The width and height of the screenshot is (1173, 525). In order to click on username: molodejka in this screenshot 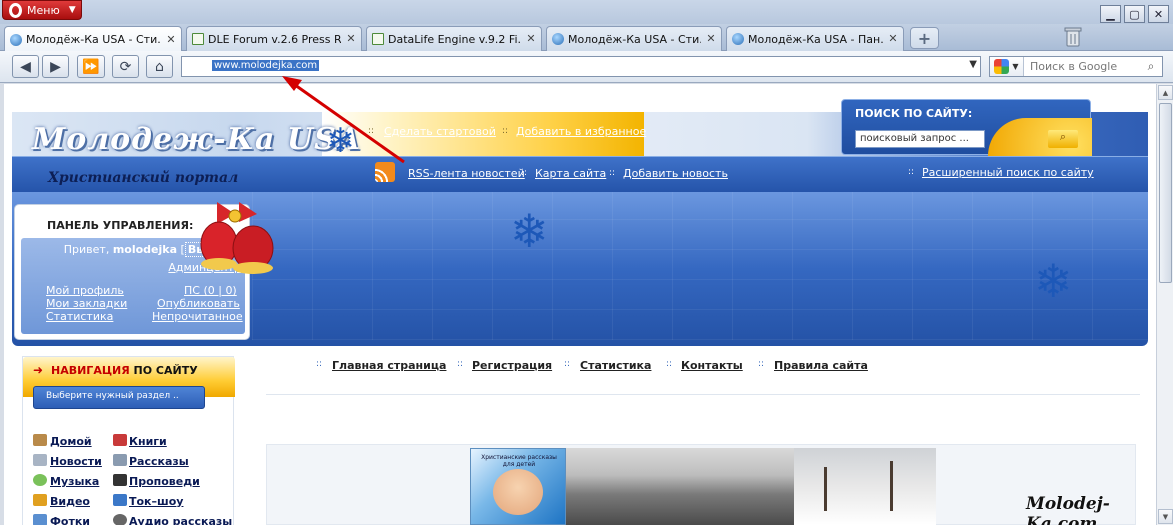, I will do `click(145, 249)`.